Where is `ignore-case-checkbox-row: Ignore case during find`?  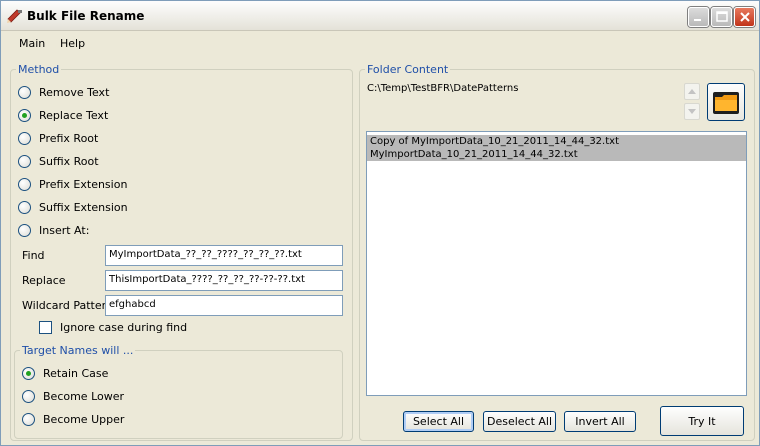
ignore-case-checkbox-row: Ignore case during find is located at coordinates (113, 327).